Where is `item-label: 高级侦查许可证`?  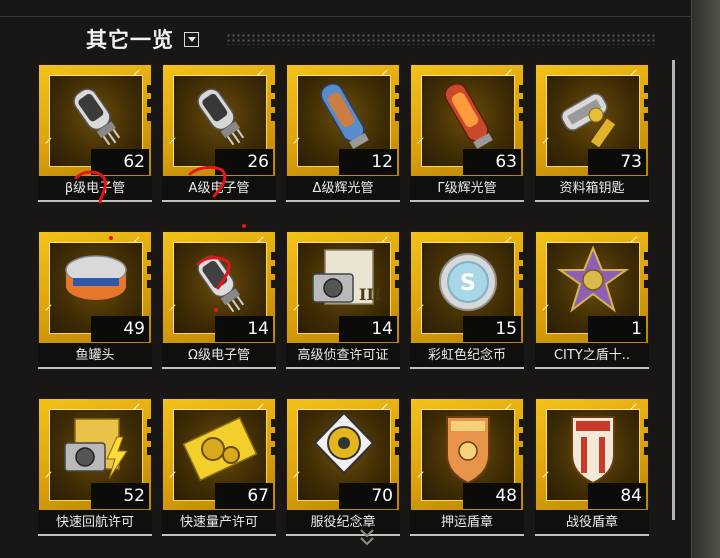 item-label: 高级侦查许可证 is located at coordinates (343, 356).